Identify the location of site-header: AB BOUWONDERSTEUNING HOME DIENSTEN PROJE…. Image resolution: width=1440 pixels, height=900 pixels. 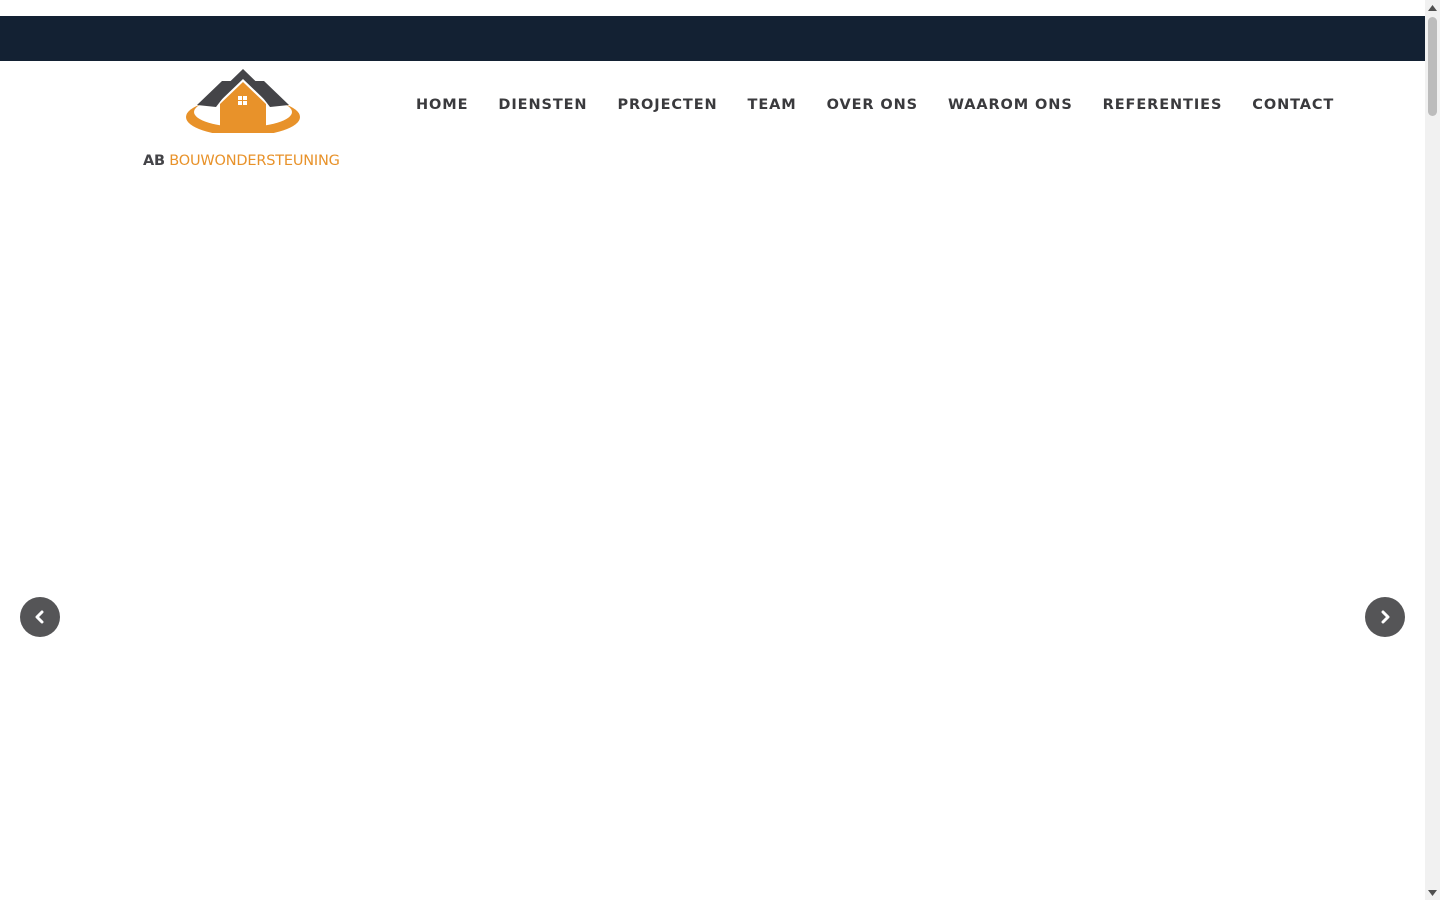
(712, 116).